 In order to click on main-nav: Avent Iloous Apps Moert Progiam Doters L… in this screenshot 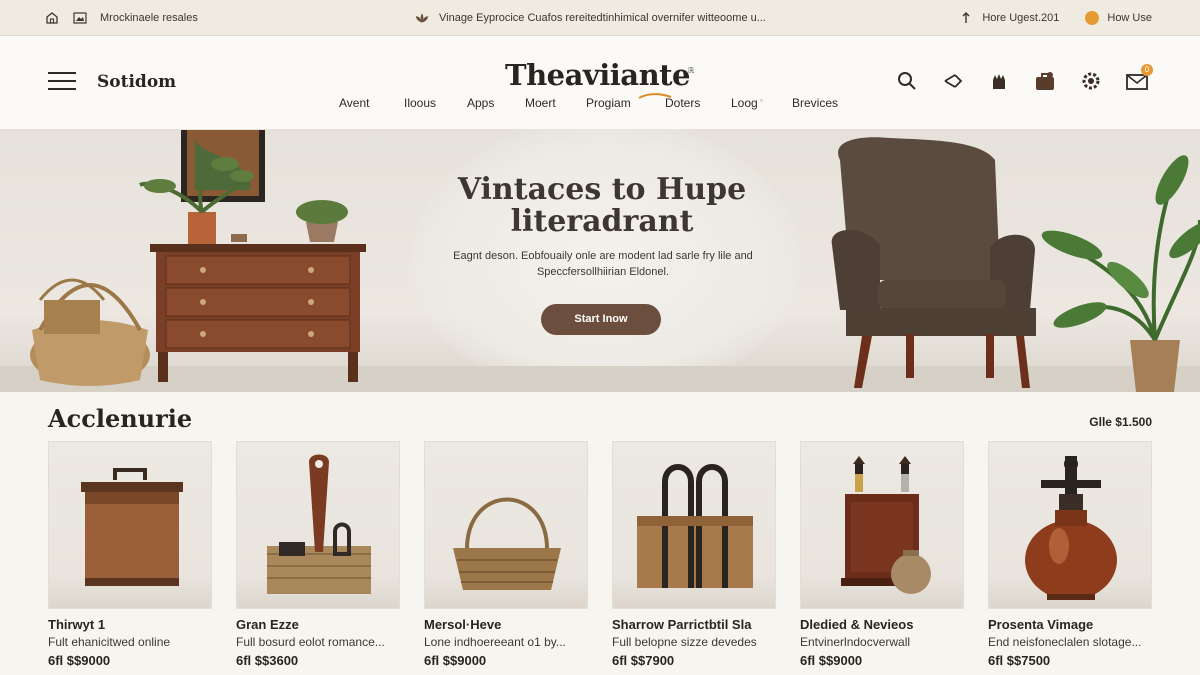, I will do `click(600, 104)`.